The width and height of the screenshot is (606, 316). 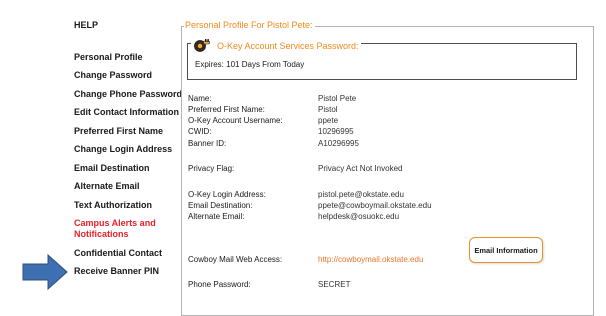 What do you see at coordinates (128, 94) in the screenshot?
I see `sidebar-item-change-phone-password: Change Phone Password` at bounding box center [128, 94].